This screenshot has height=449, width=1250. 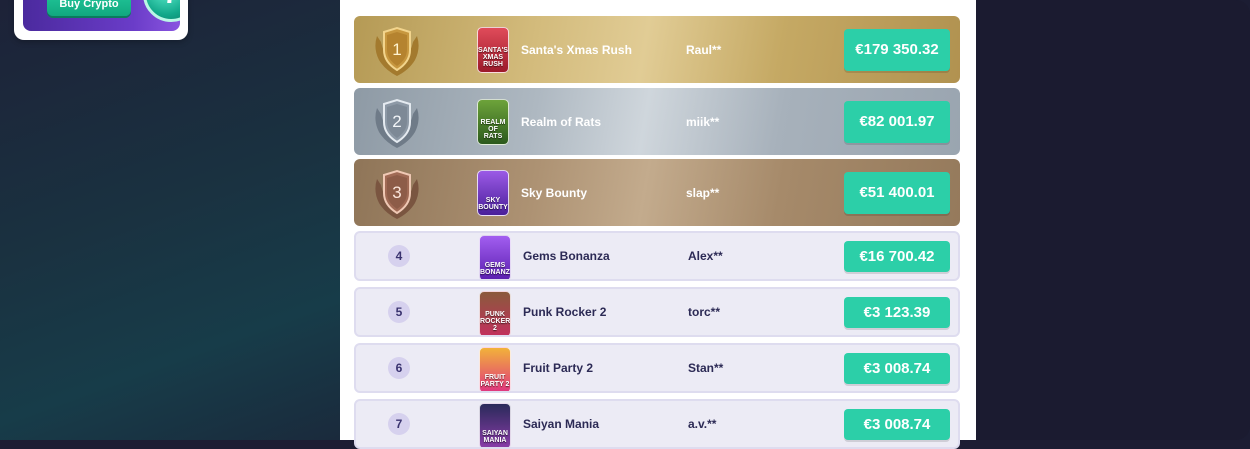 I want to click on rank-cell: 6, so click(x=399, y=368).